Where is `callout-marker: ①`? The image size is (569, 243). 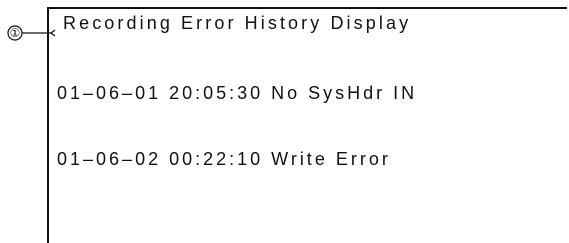 callout-marker: ① is located at coordinates (32, 34).